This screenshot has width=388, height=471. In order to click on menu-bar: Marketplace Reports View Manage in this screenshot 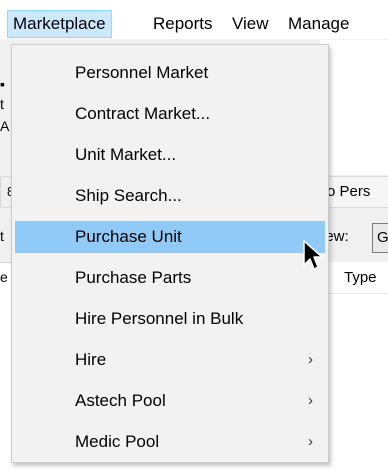, I will do `click(194, 20)`.